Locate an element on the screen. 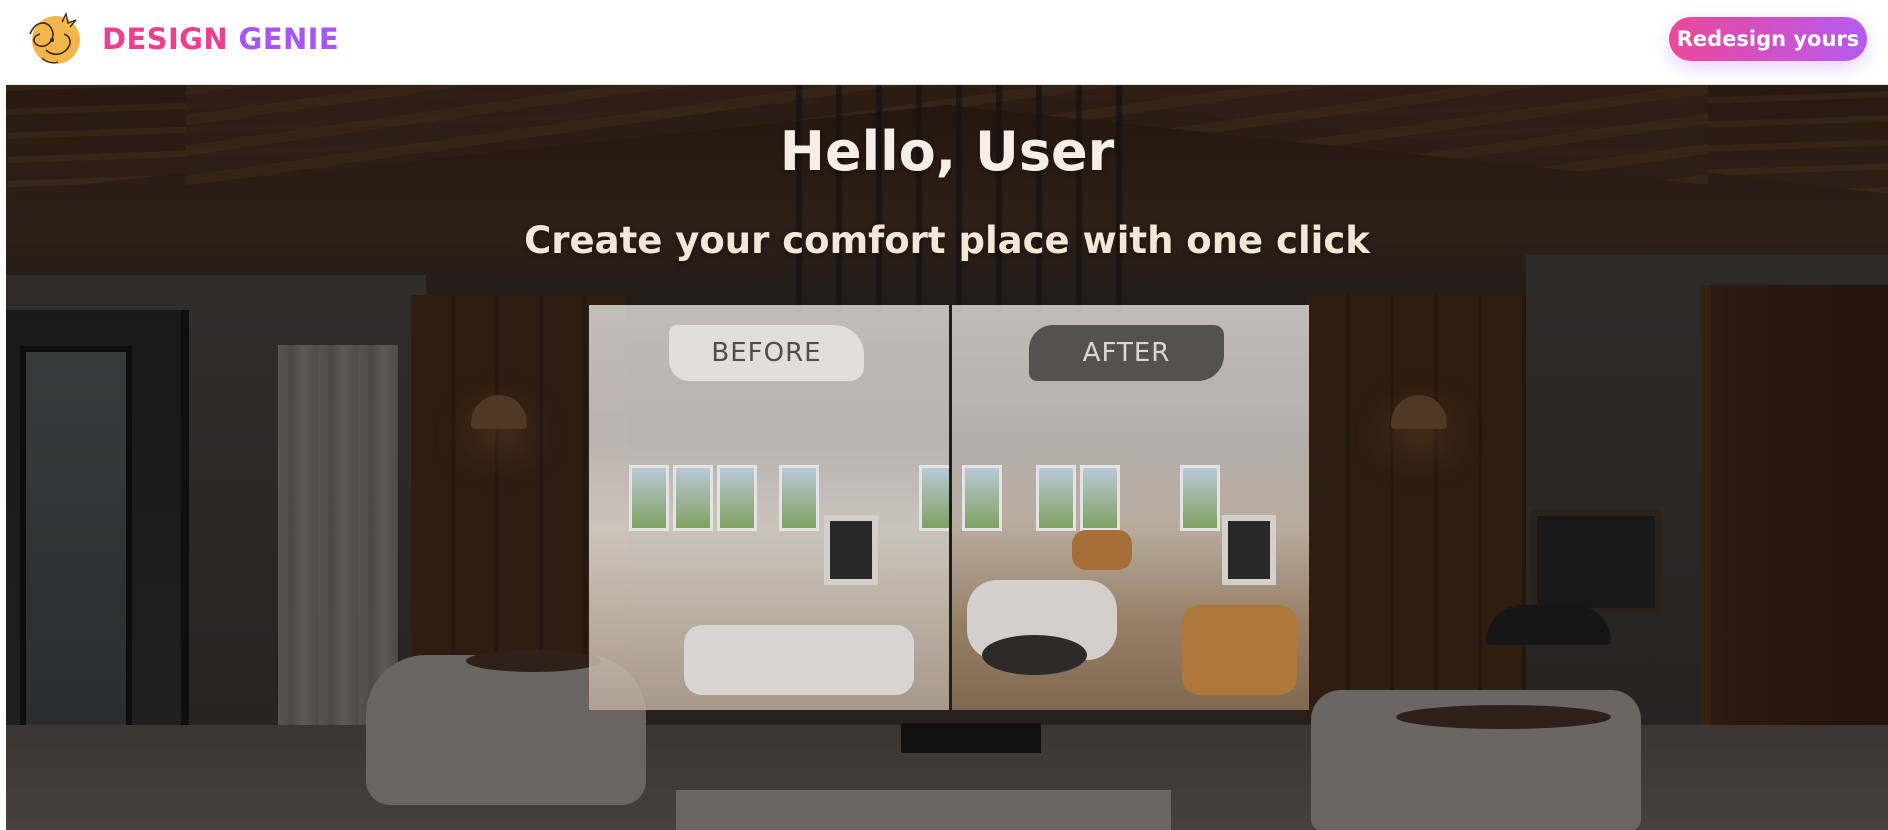 The width and height of the screenshot is (1888, 830). after-coffee-table is located at coordinates (1034, 655).